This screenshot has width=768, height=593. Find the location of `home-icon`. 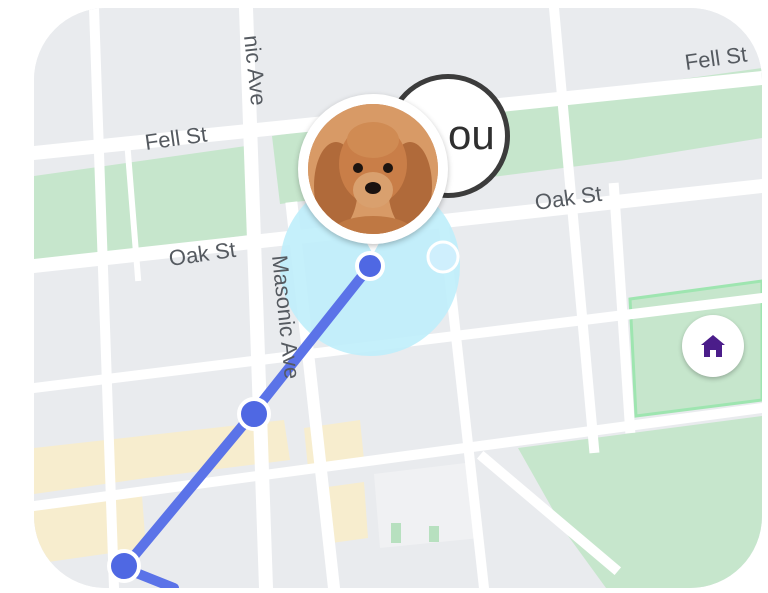

home-icon is located at coordinates (713, 346).